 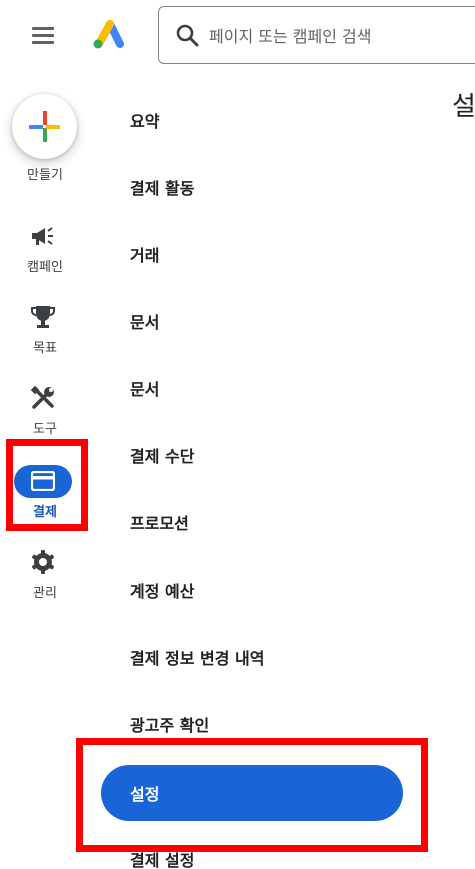 I want to click on create-button, so click(x=44, y=126).